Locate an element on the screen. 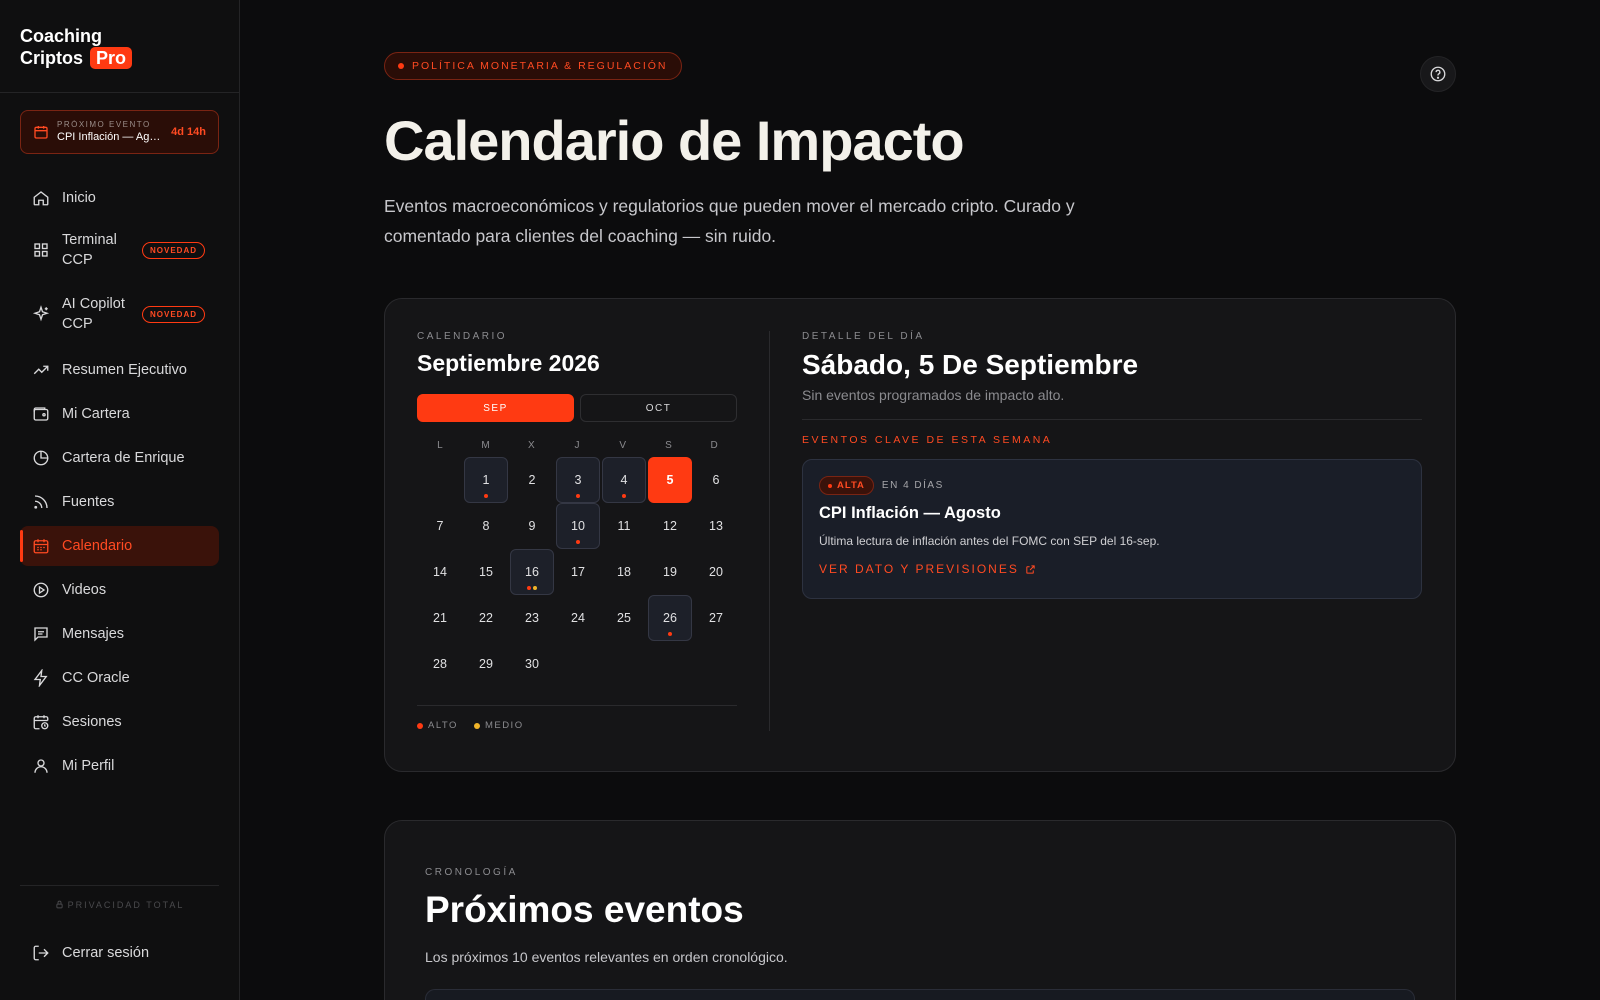  sidebar-item-mi-cartera: Mi Cartera is located at coordinates (119, 414).